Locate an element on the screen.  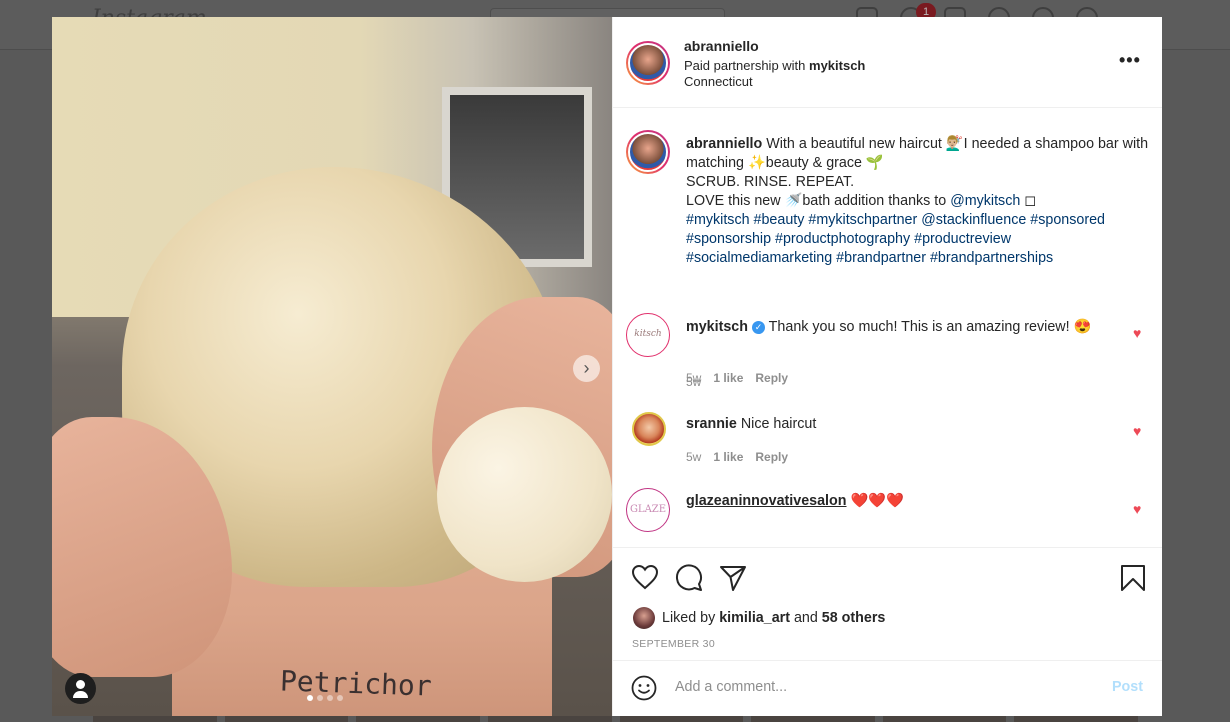
background-feed-tiles is located at coordinates (615, 719).